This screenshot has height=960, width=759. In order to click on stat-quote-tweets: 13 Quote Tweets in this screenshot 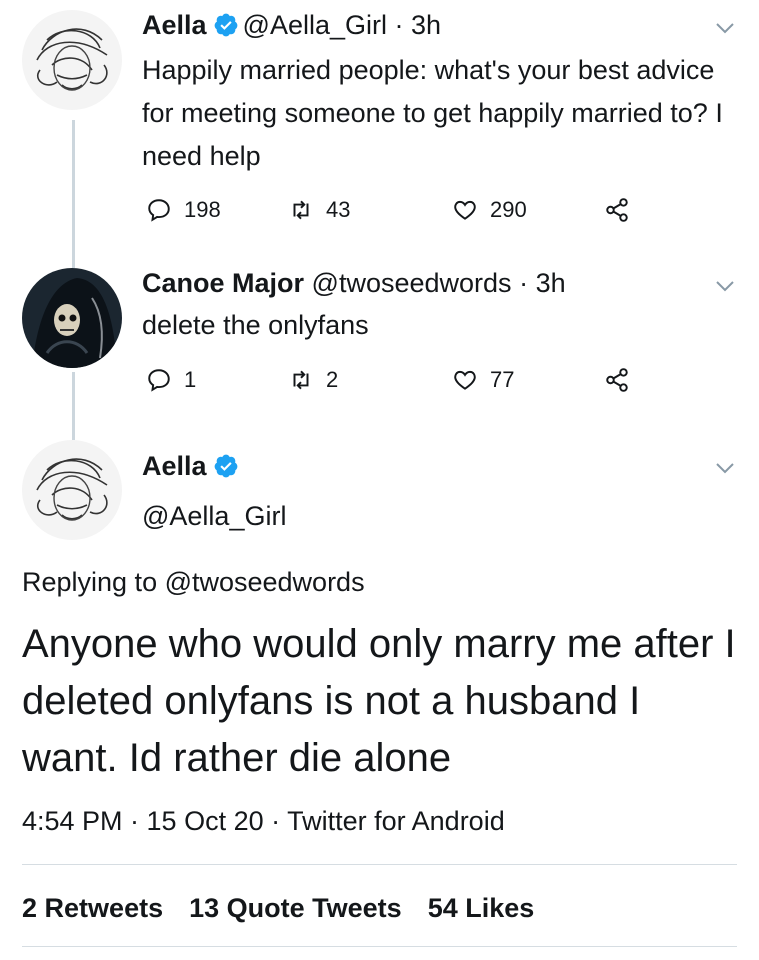, I will do `click(295, 908)`.